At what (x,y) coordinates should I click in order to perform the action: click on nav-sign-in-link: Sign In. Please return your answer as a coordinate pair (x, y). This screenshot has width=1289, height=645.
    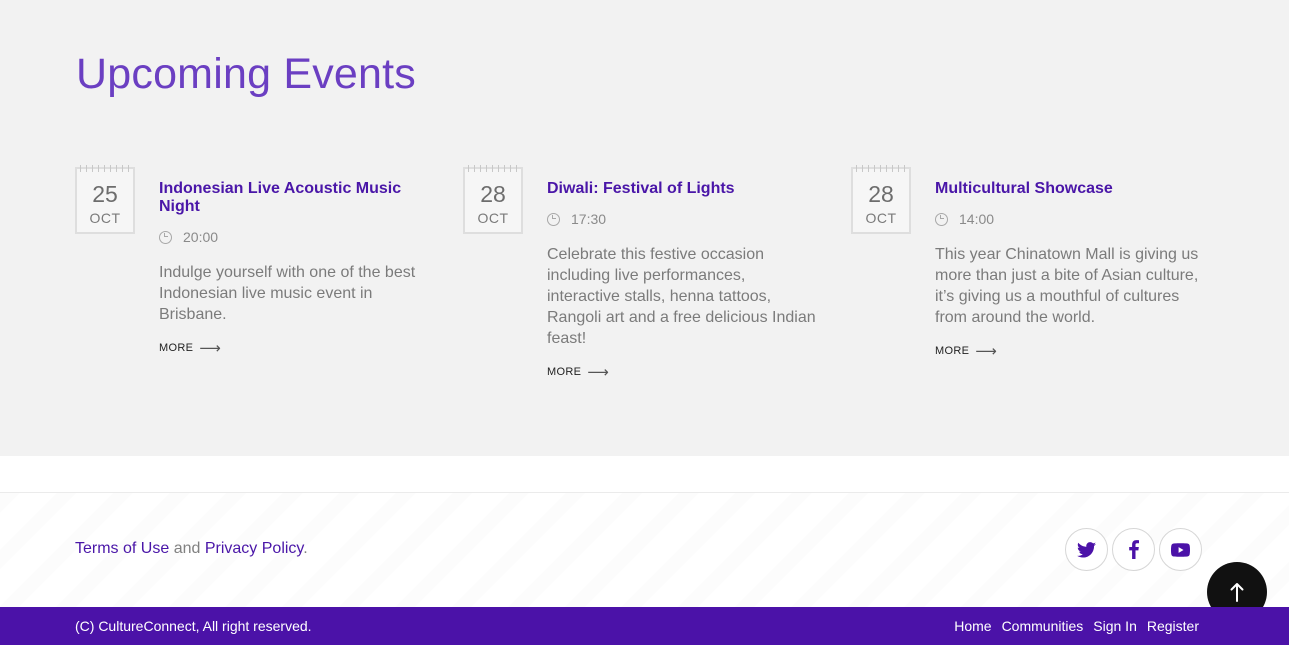
    Looking at the image, I should click on (1115, 626).